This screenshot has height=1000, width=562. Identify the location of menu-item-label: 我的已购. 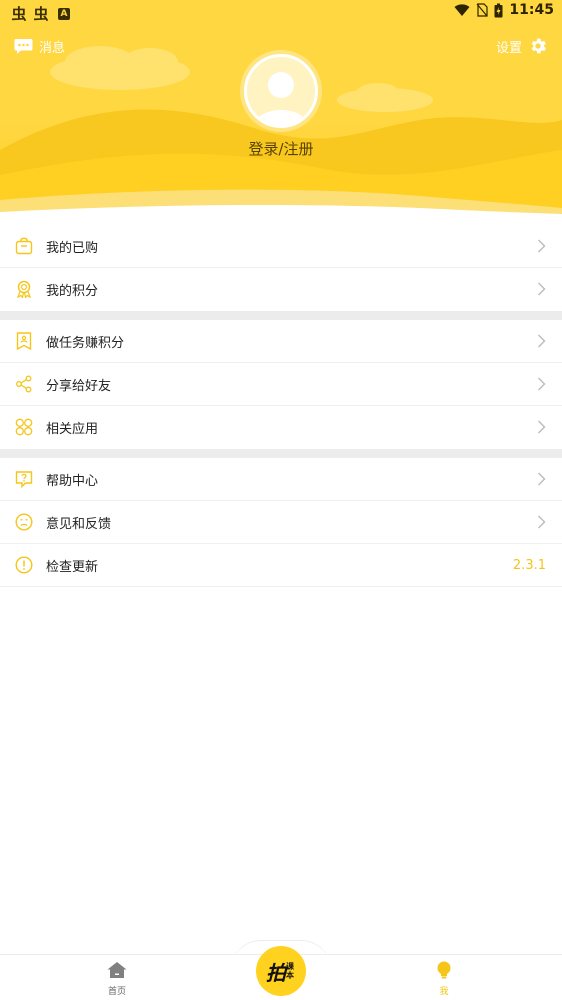
(72, 248).